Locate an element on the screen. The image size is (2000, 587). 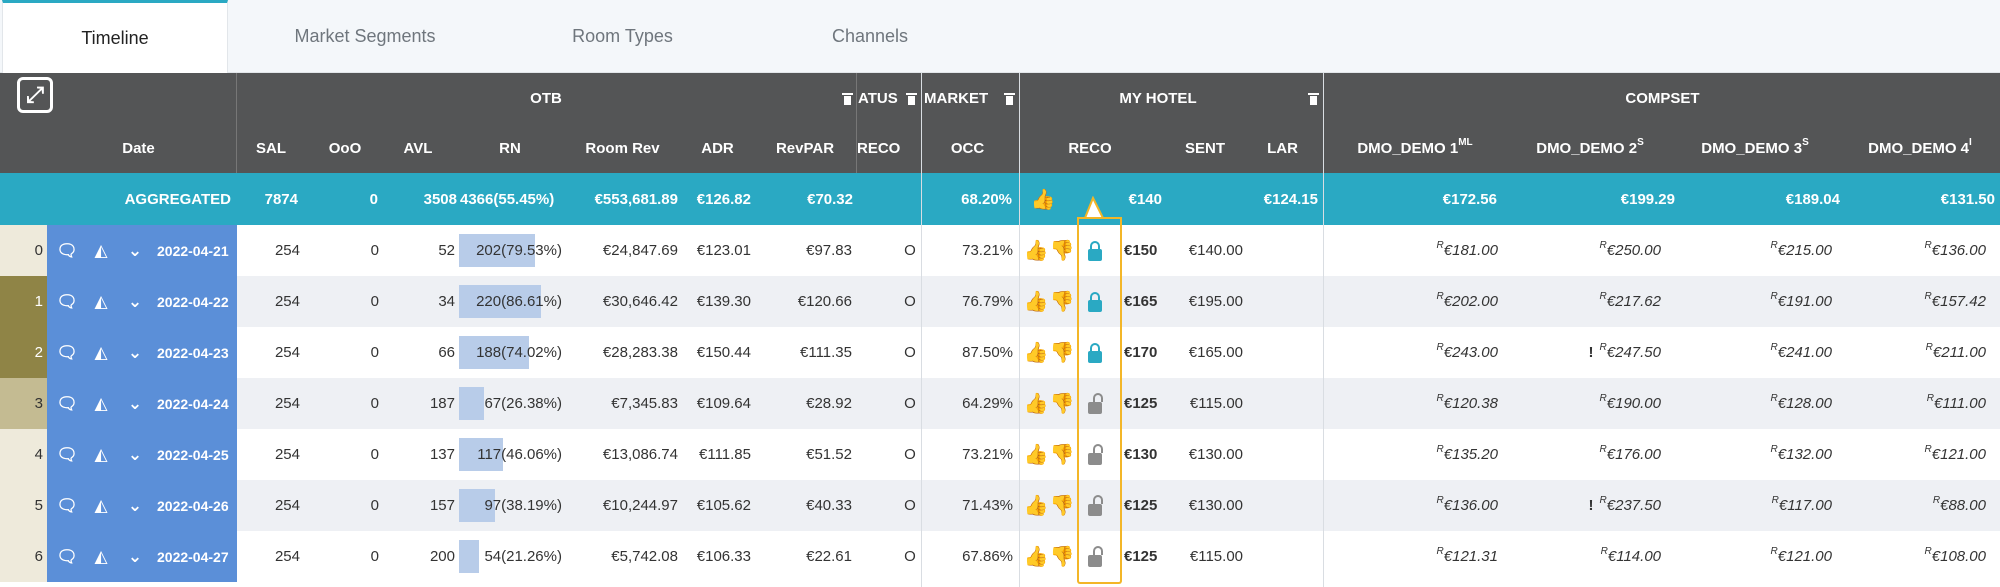
cell-rn: 97(38.19%) is located at coordinates (523, 505).